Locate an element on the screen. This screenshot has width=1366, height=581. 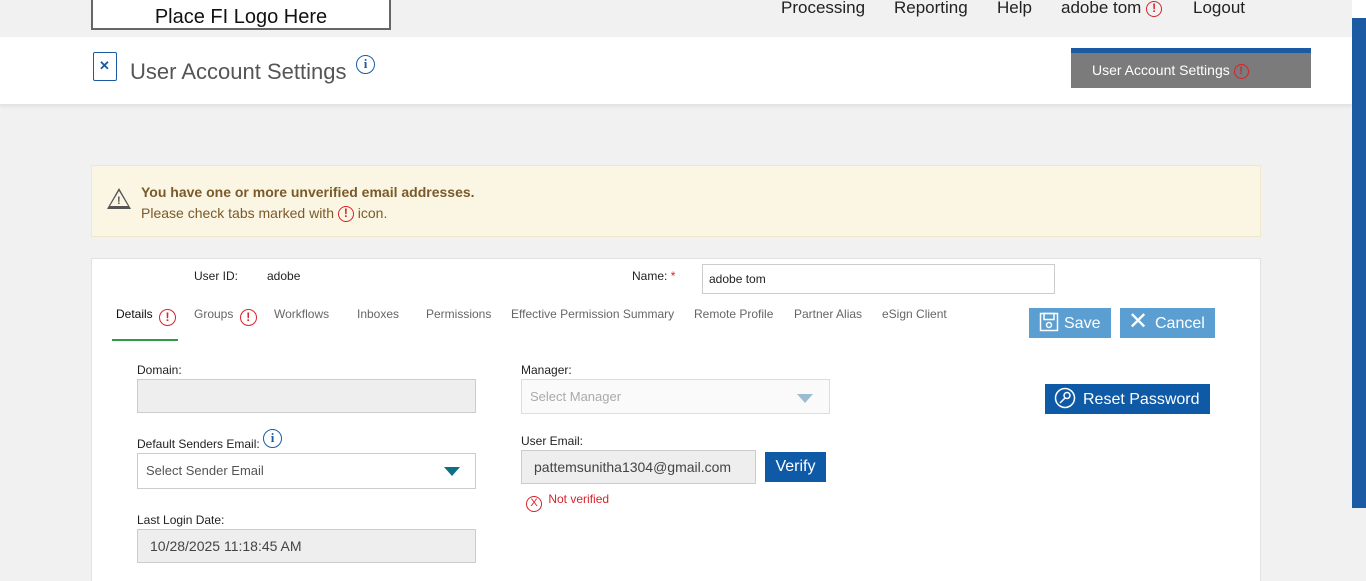
error-circle-x-icon: X is located at coordinates (534, 504).